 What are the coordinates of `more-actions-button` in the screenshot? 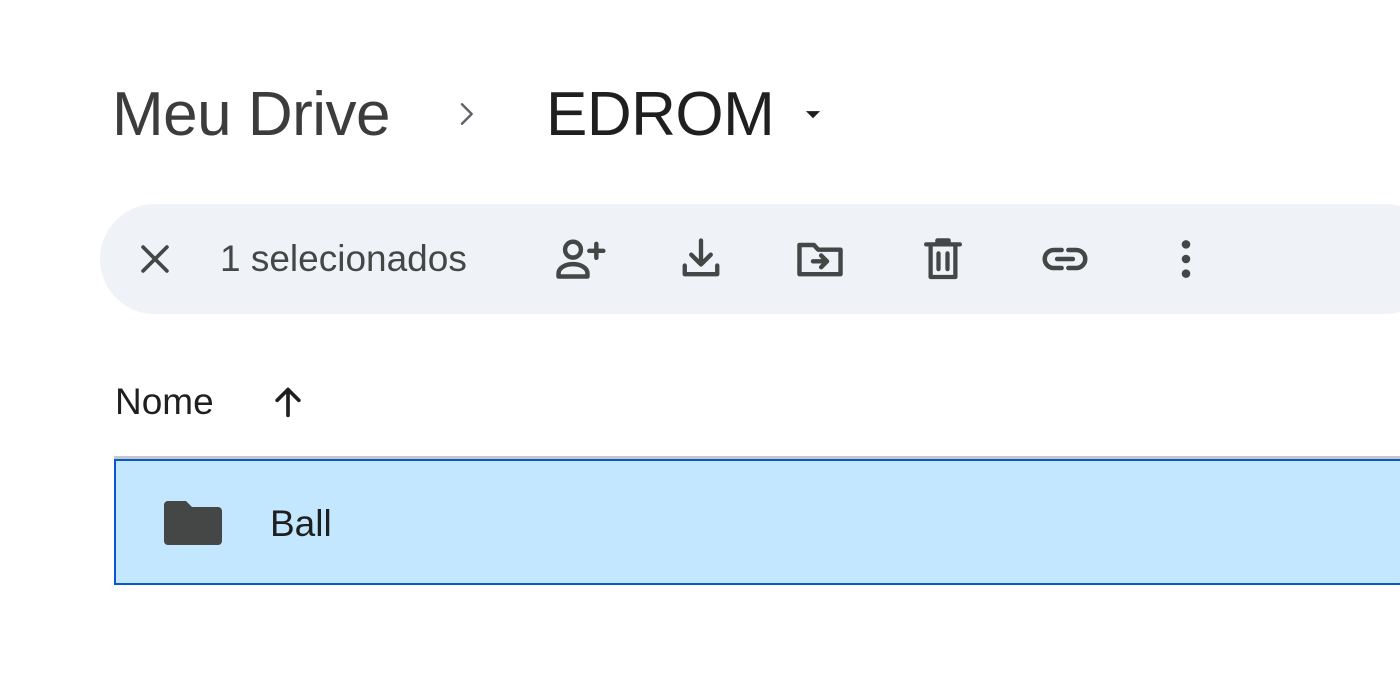 It's located at (1186, 259).